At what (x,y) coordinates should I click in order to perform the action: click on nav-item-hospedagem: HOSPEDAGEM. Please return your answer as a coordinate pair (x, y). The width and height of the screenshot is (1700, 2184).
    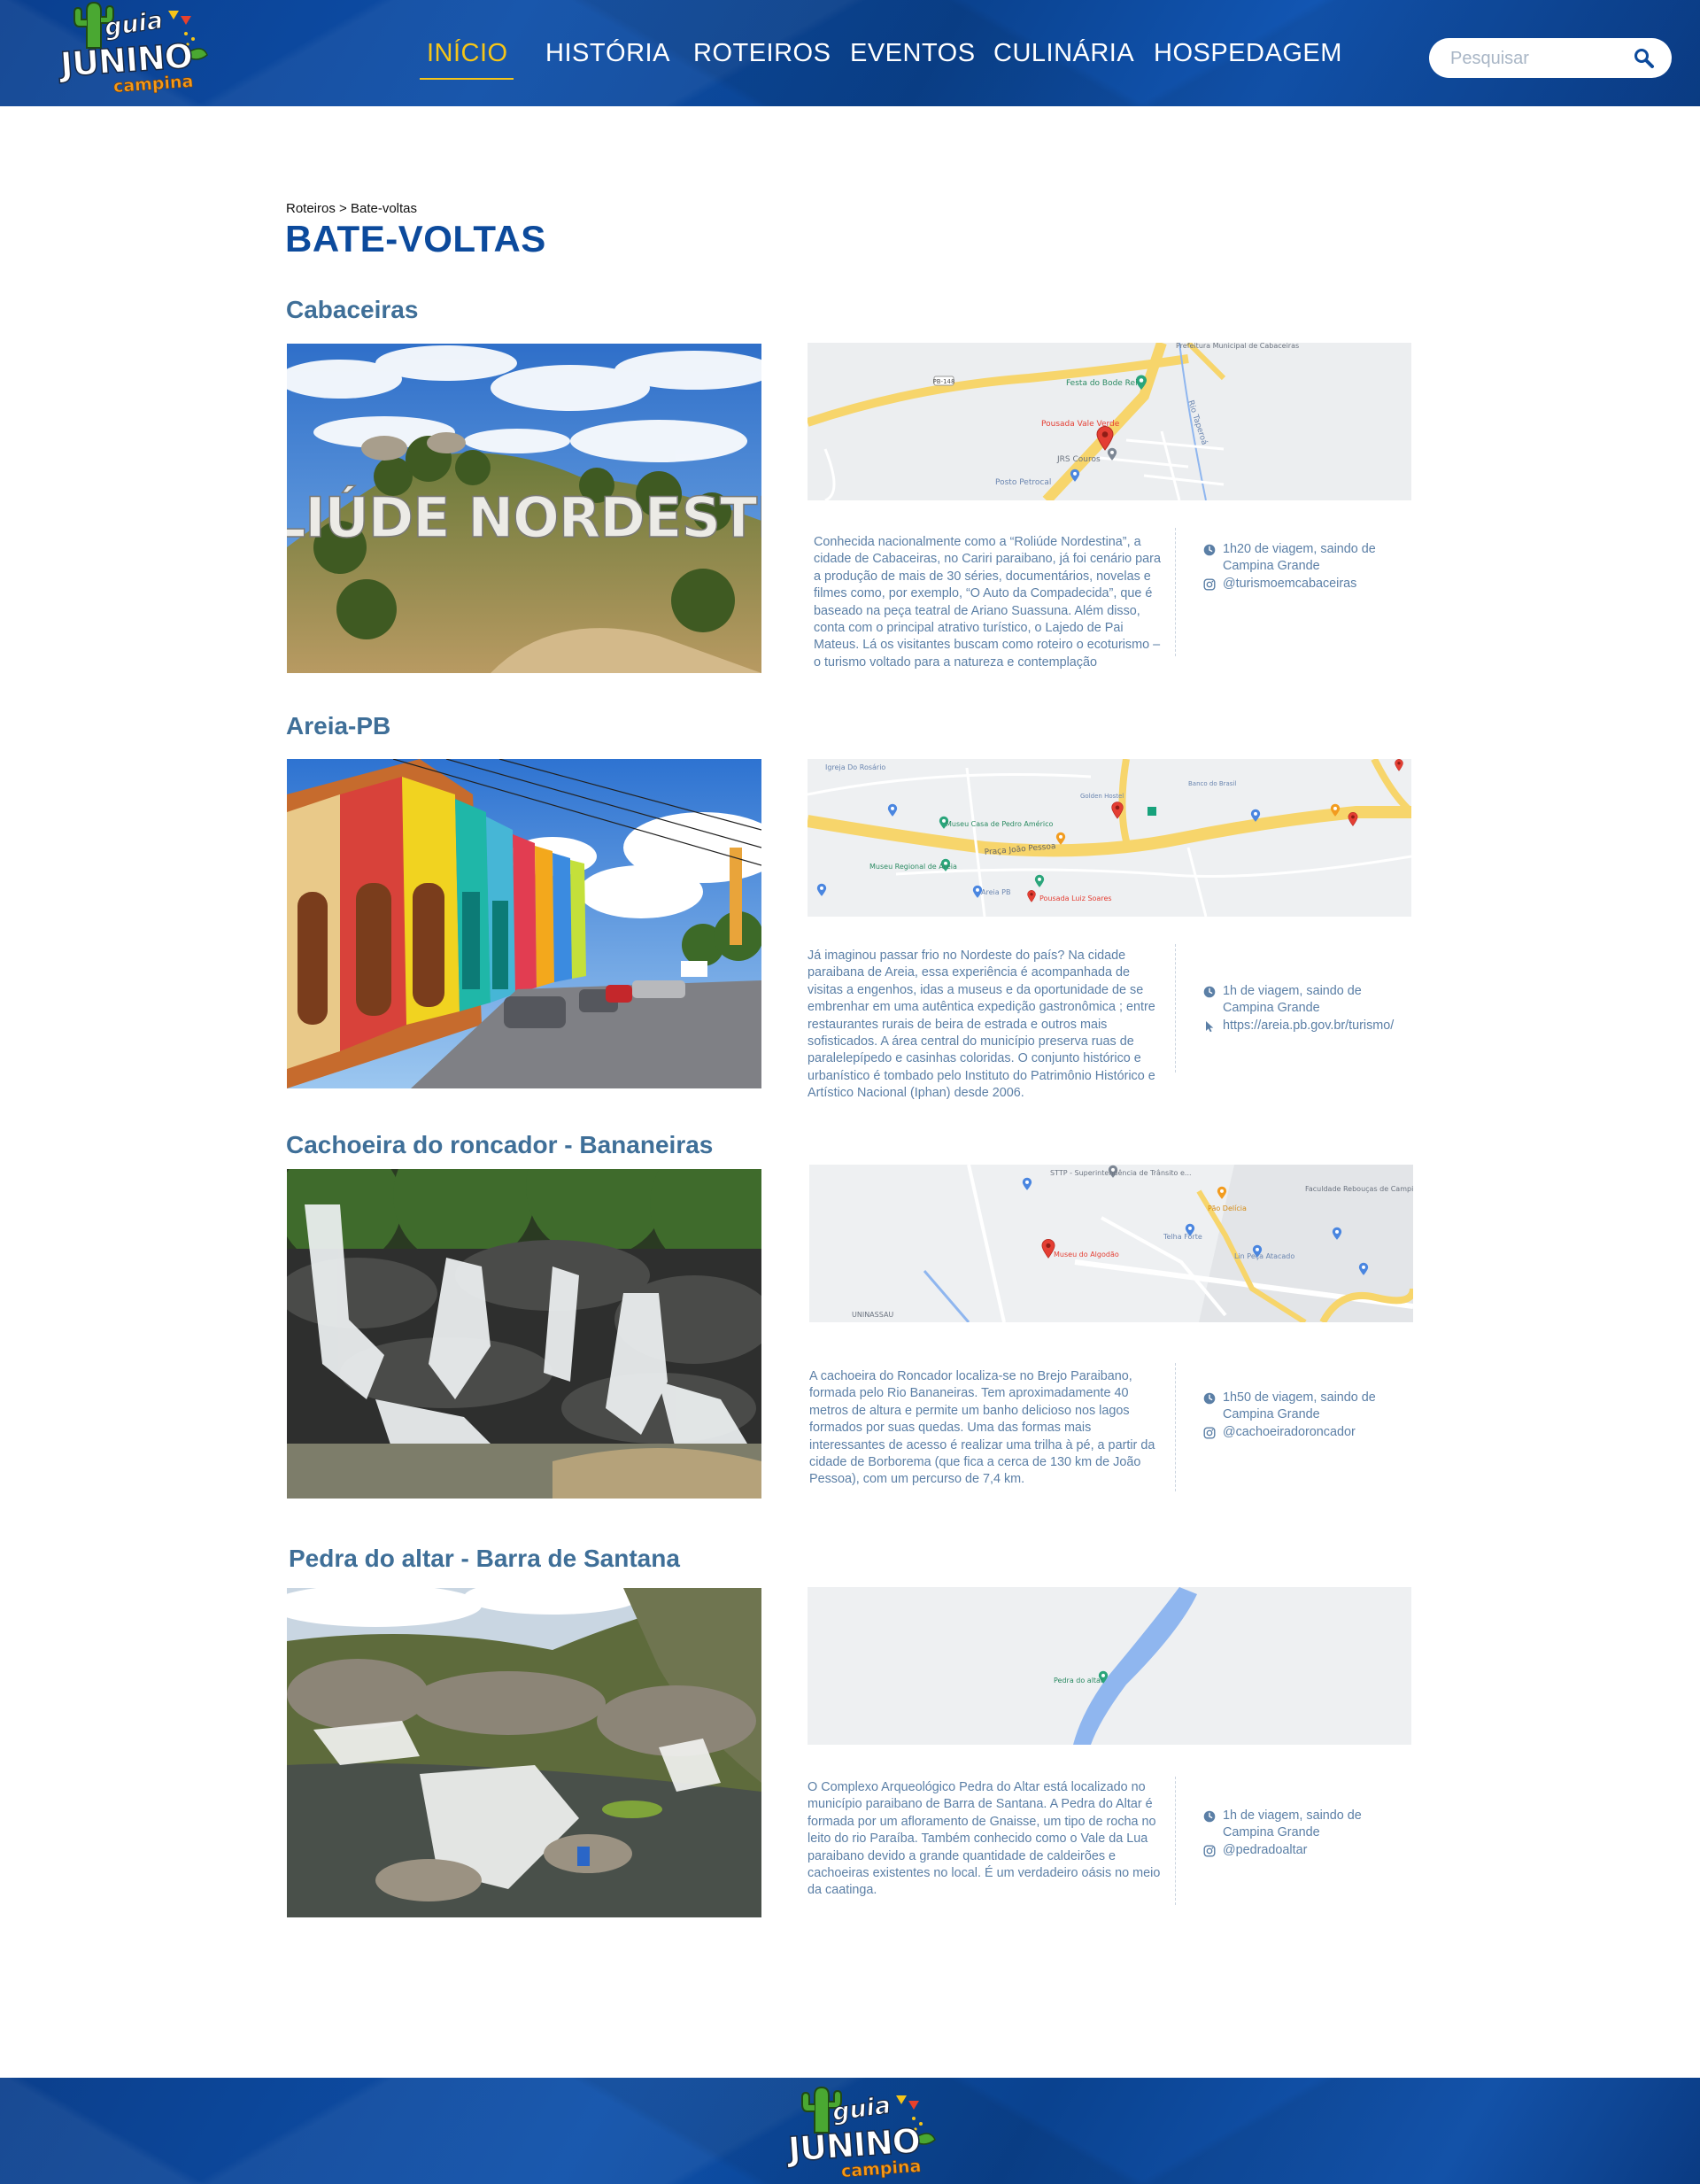
    Looking at the image, I should click on (1248, 53).